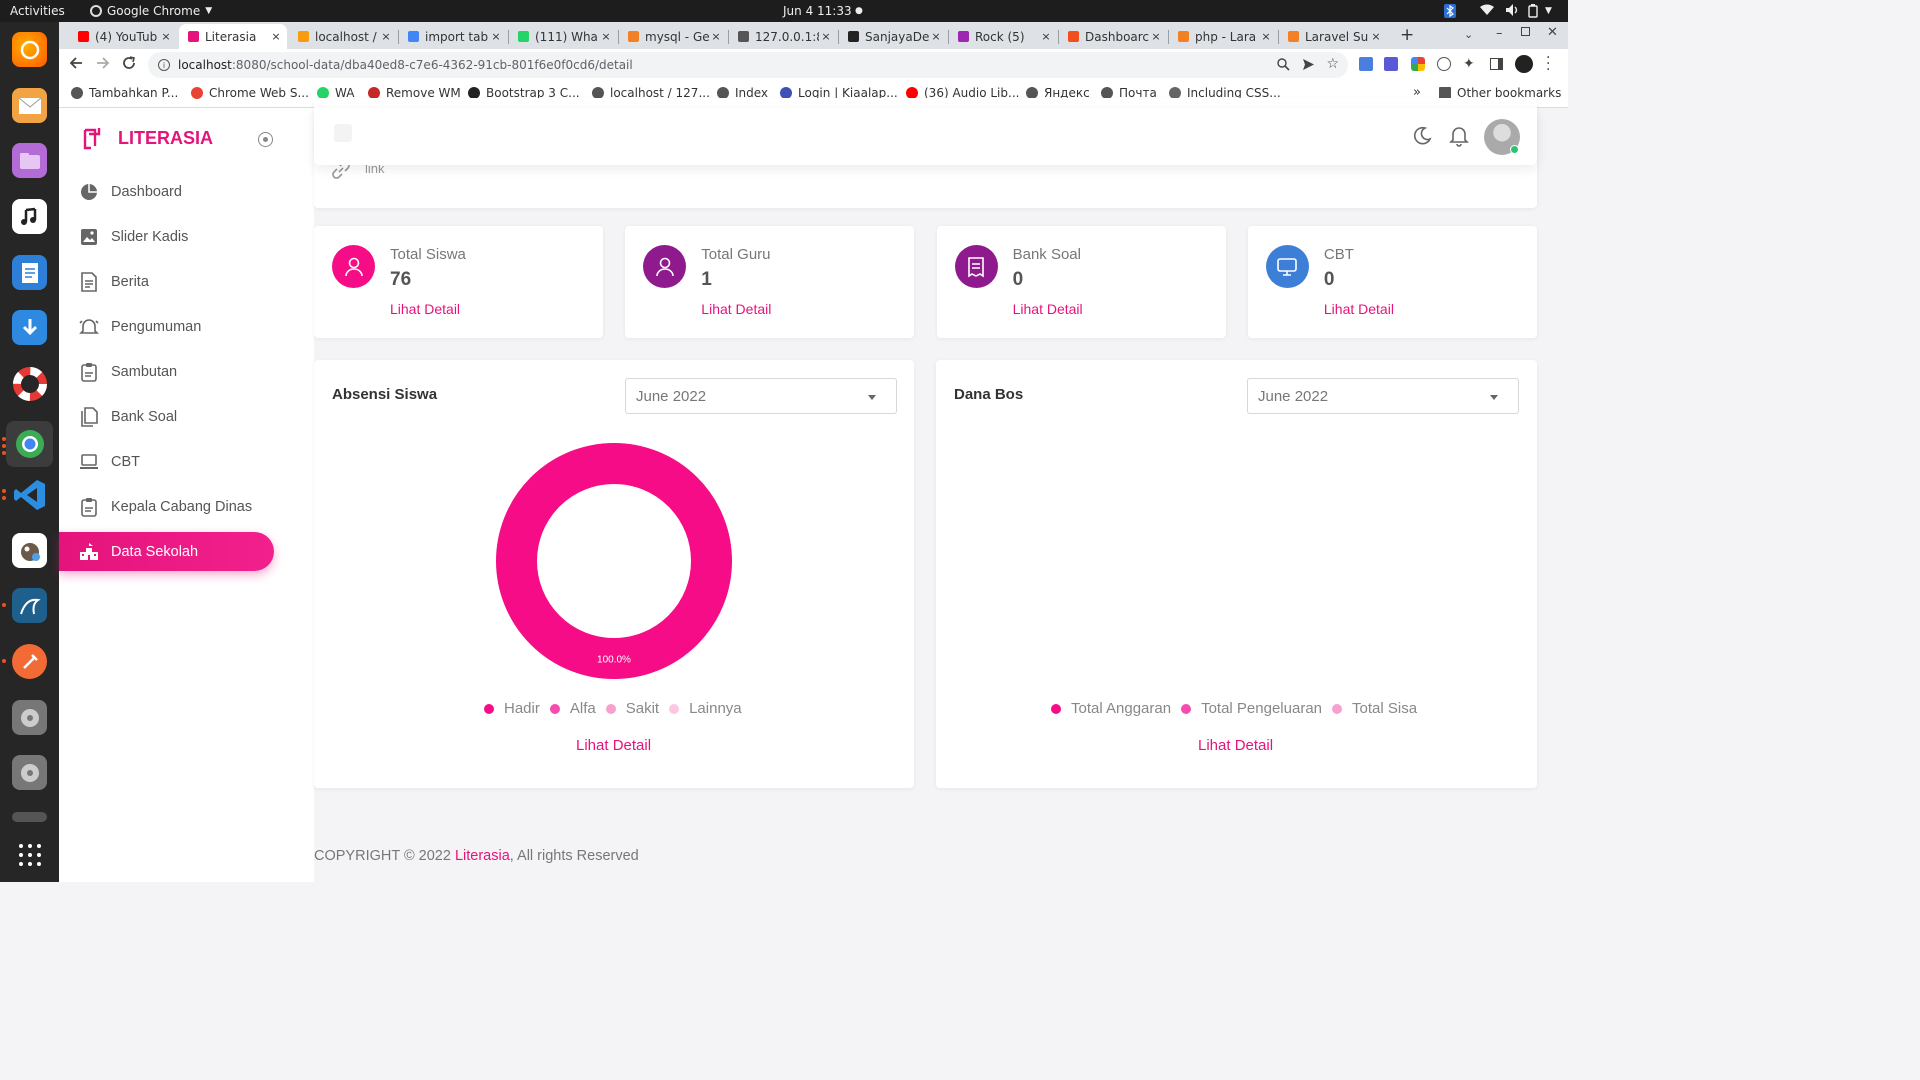 The height and width of the screenshot is (1080, 1920). What do you see at coordinates (29, 216) in the screenshot?
I see `rhythmbox-icon` at bounding box center [29, 216].